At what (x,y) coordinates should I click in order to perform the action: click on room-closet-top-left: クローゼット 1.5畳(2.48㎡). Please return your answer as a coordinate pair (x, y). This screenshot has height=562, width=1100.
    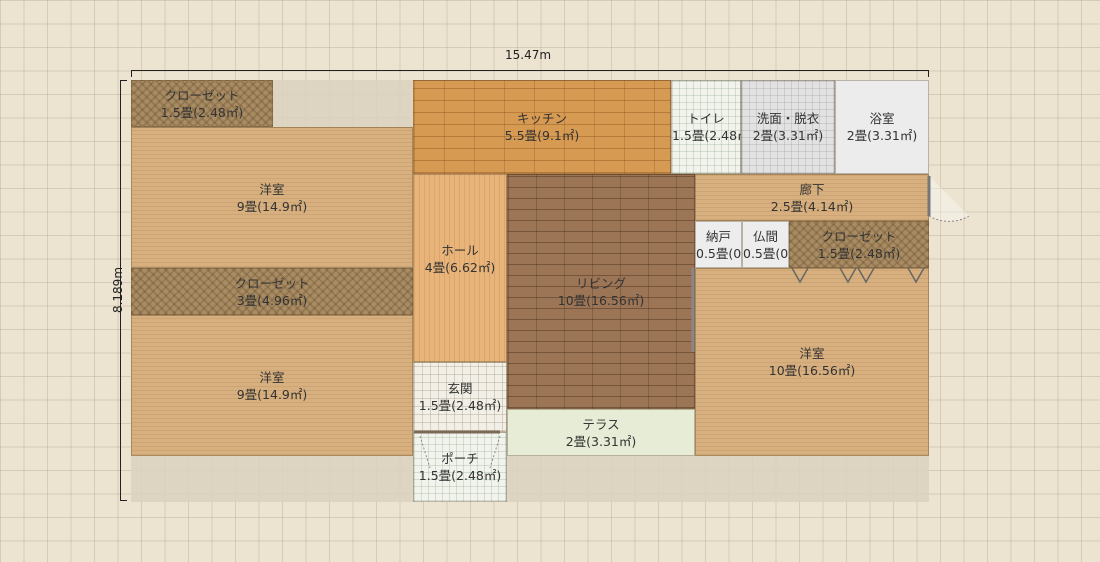
    Looking at the image, I should click on (202, 103).